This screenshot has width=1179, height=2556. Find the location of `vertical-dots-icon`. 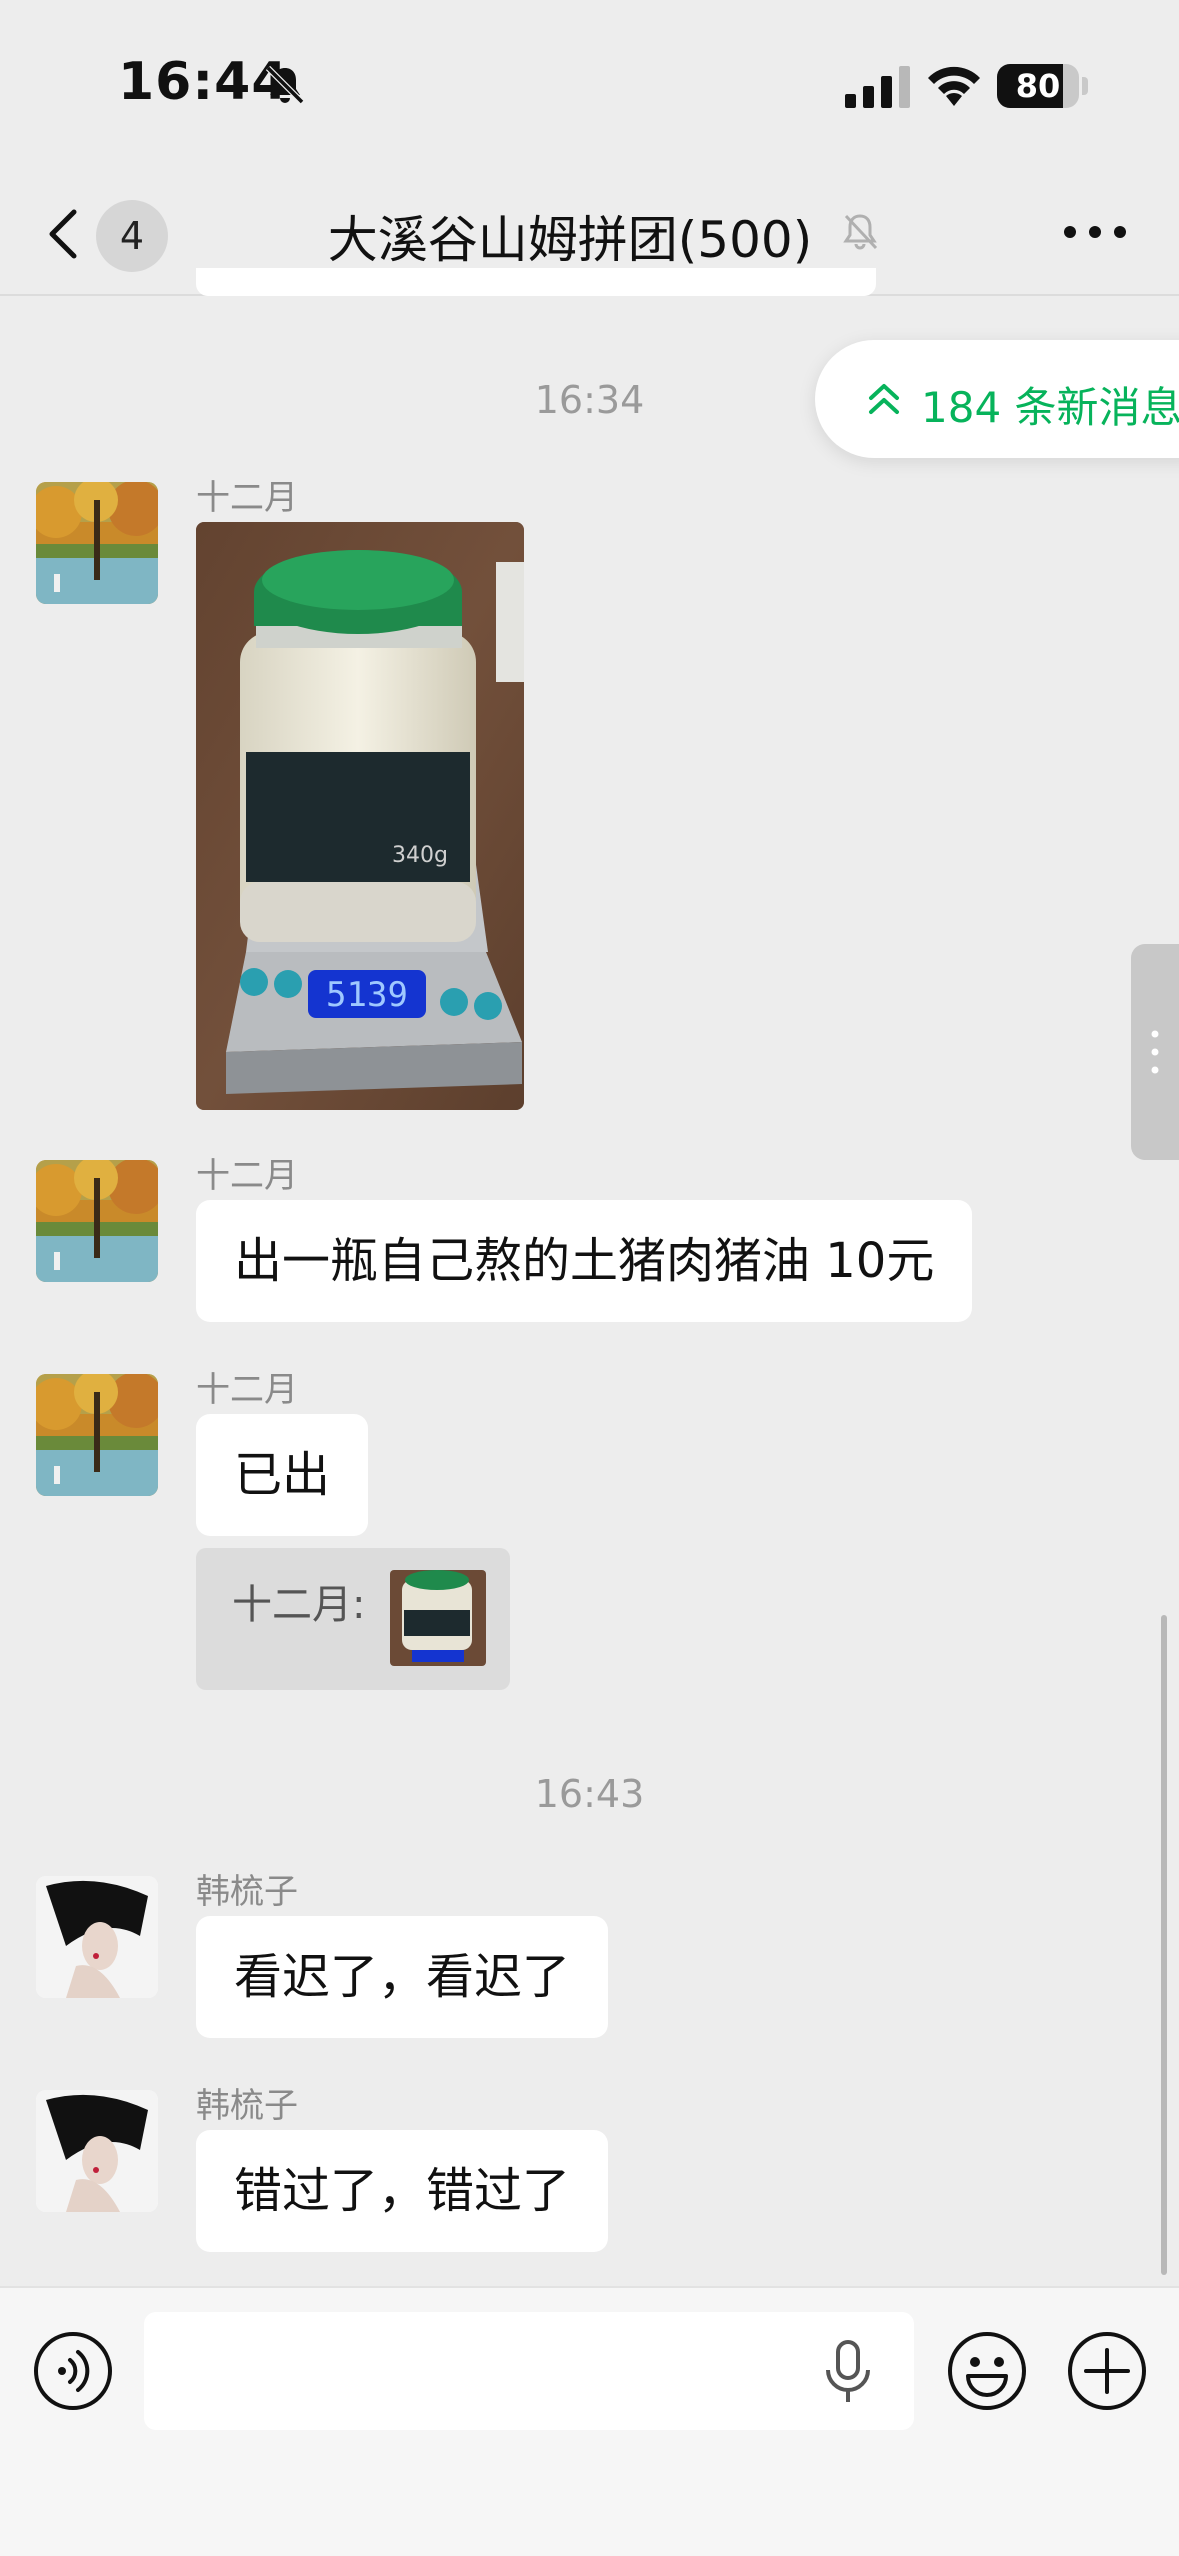

vertical-dots-icon is located at coordinates (1155, 1052).